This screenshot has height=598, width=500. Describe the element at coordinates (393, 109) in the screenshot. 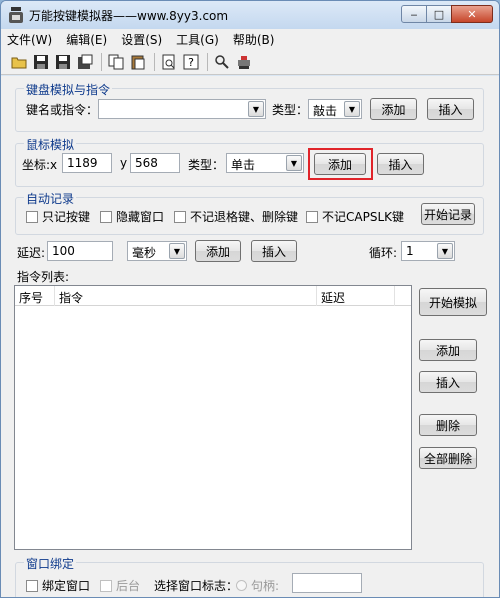

I see `key-add-button: 添加` at that location.